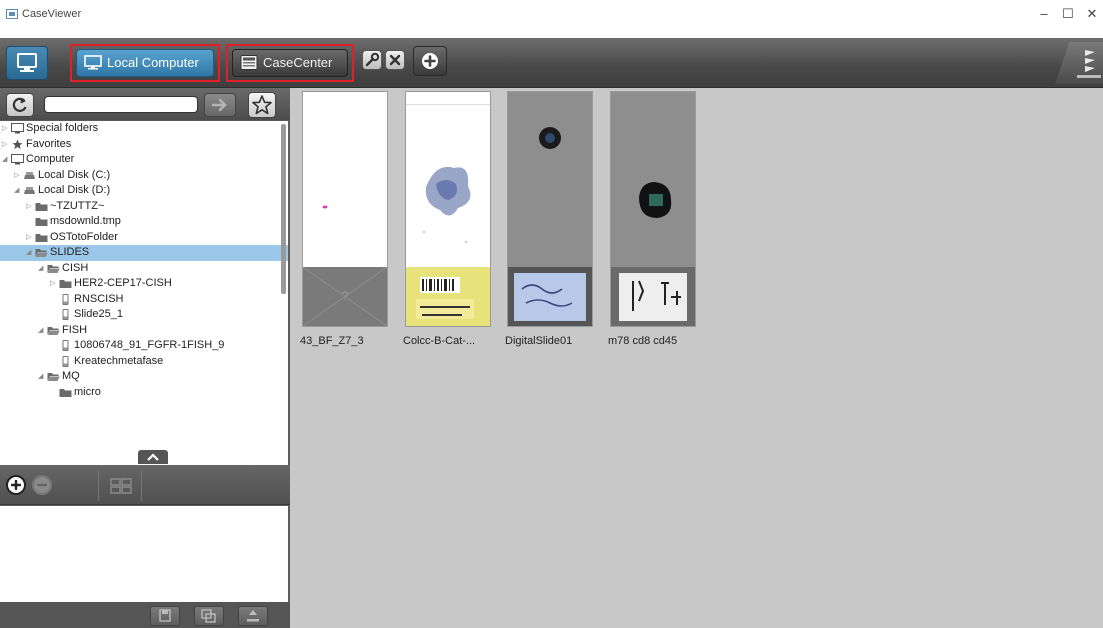  I want to click on slide-label-image, so click(653, 296).